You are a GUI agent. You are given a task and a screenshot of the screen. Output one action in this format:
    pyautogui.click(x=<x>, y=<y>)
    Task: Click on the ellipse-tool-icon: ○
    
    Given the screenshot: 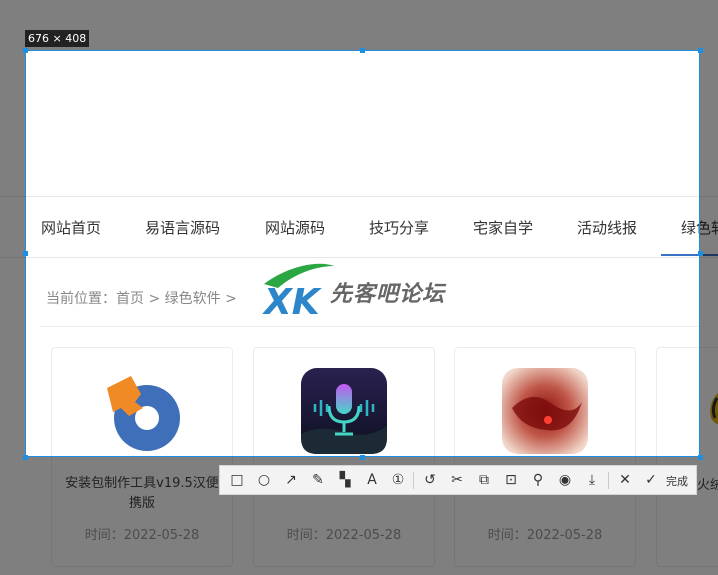 What is the action you would take?
    pyautogui.click(x=264, y=480)
    